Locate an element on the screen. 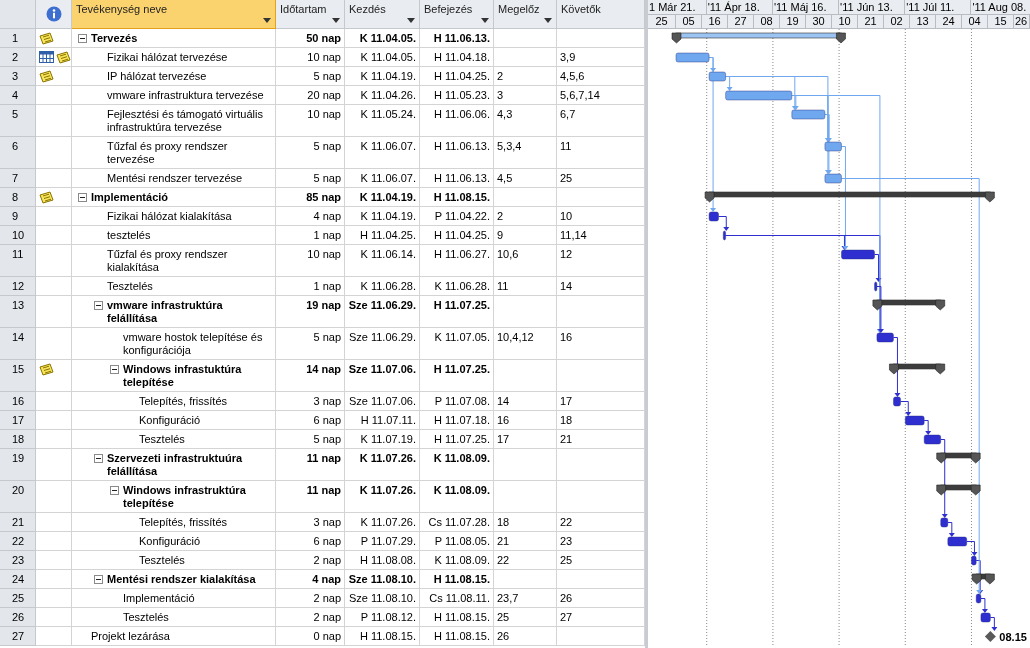 The width and height of the screenshot is (1030, 648). table-cell: 10 nap is located at coordinates (310, 57).